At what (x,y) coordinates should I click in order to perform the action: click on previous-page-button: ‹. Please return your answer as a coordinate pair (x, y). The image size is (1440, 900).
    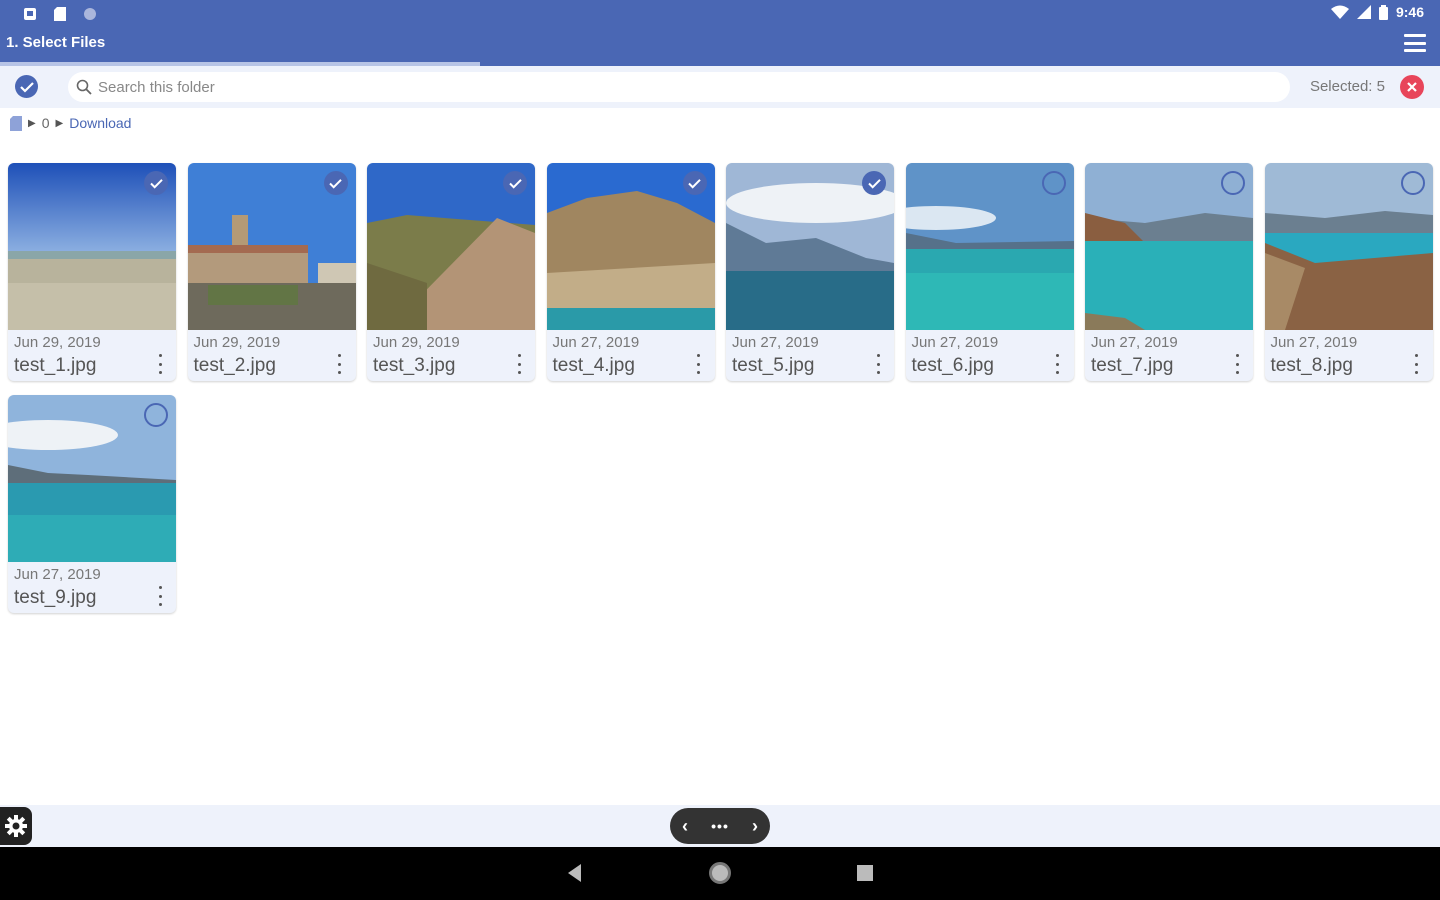
    Looking at the image, I should click on (685, 826).